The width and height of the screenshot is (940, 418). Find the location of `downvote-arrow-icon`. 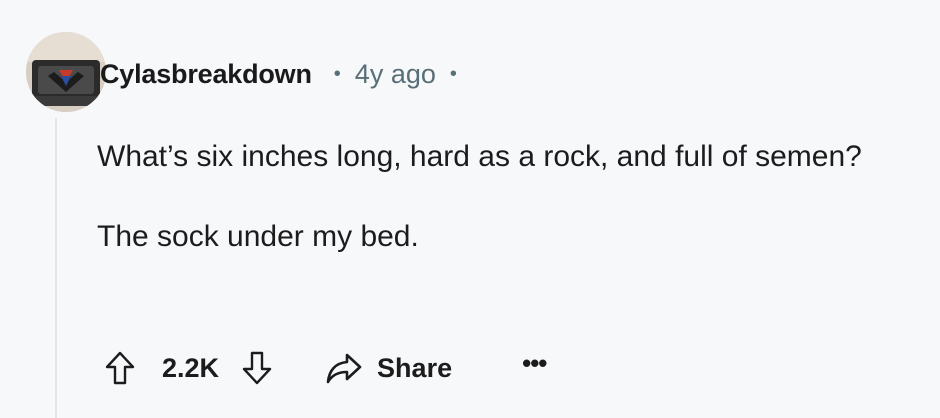

downvote-arrow-icon is located at coordinates (257, 368).